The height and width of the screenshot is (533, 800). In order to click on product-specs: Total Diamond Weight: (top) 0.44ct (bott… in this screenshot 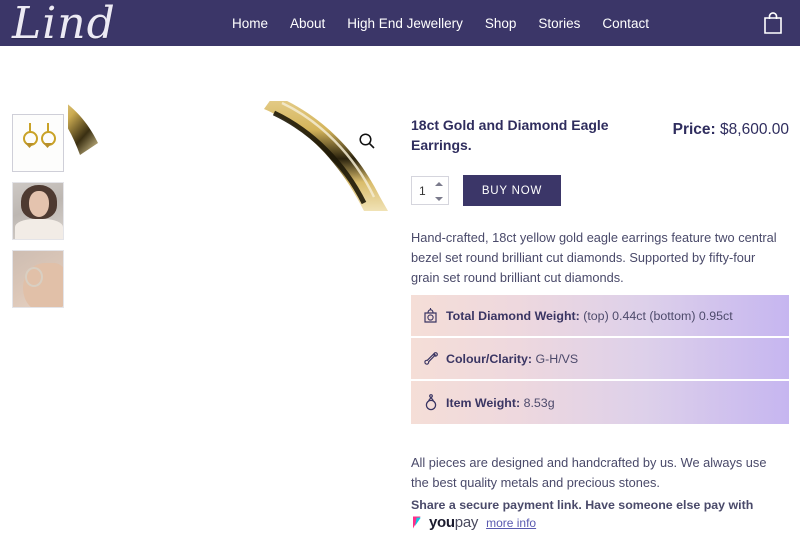, I will do `click(600, 359)`.